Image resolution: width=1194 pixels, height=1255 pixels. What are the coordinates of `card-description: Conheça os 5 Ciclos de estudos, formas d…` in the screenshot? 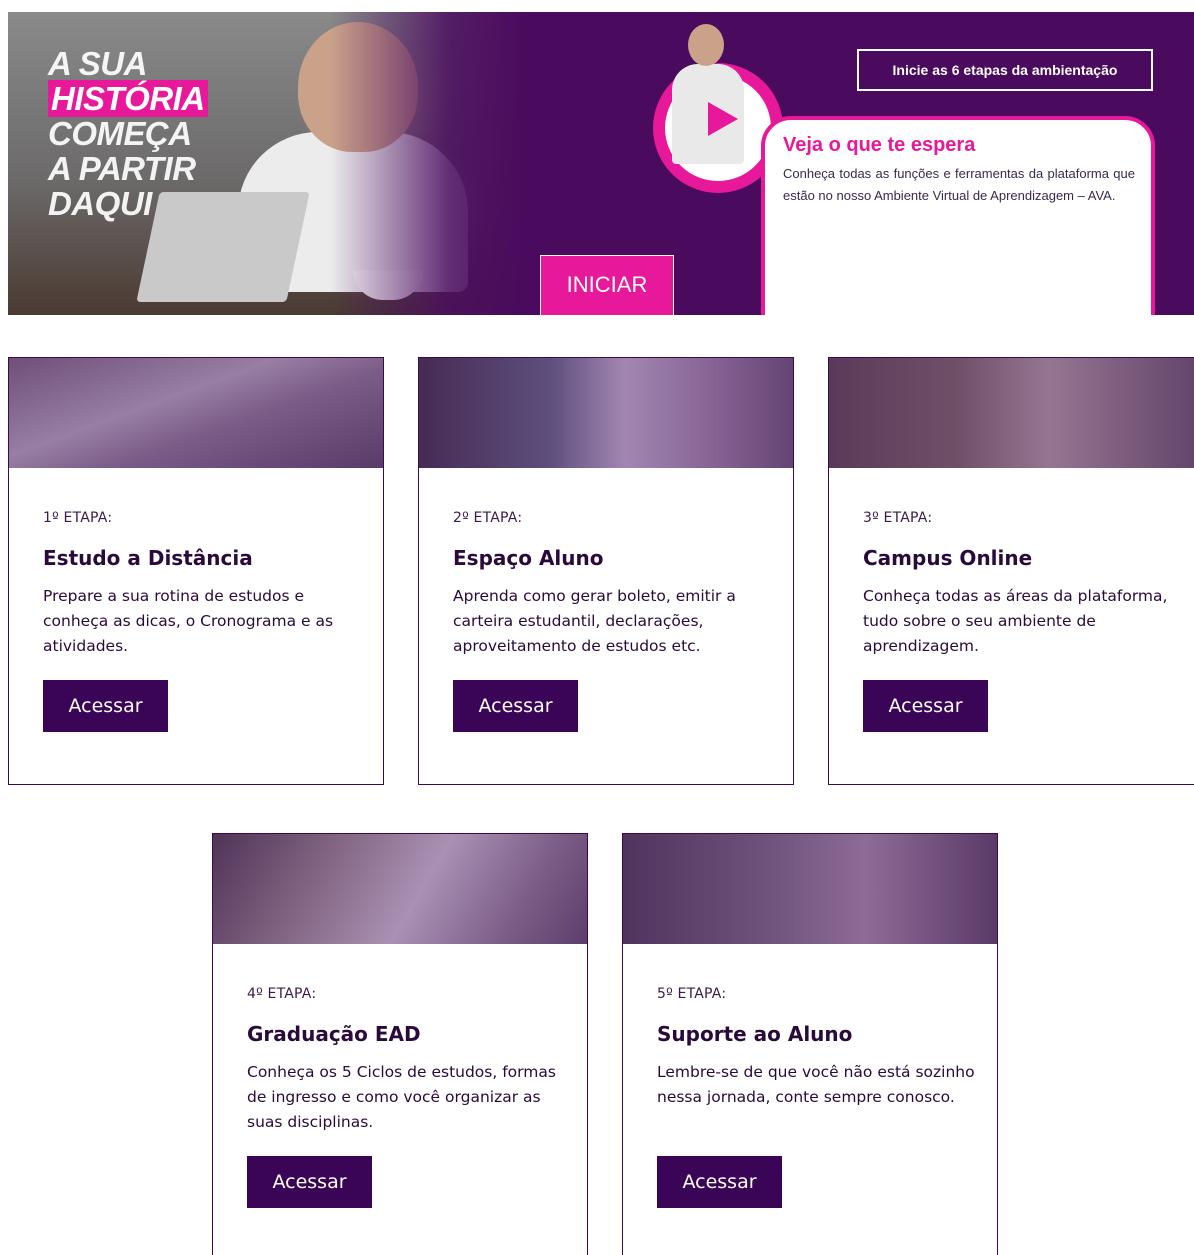 It's located at (401, 1097).